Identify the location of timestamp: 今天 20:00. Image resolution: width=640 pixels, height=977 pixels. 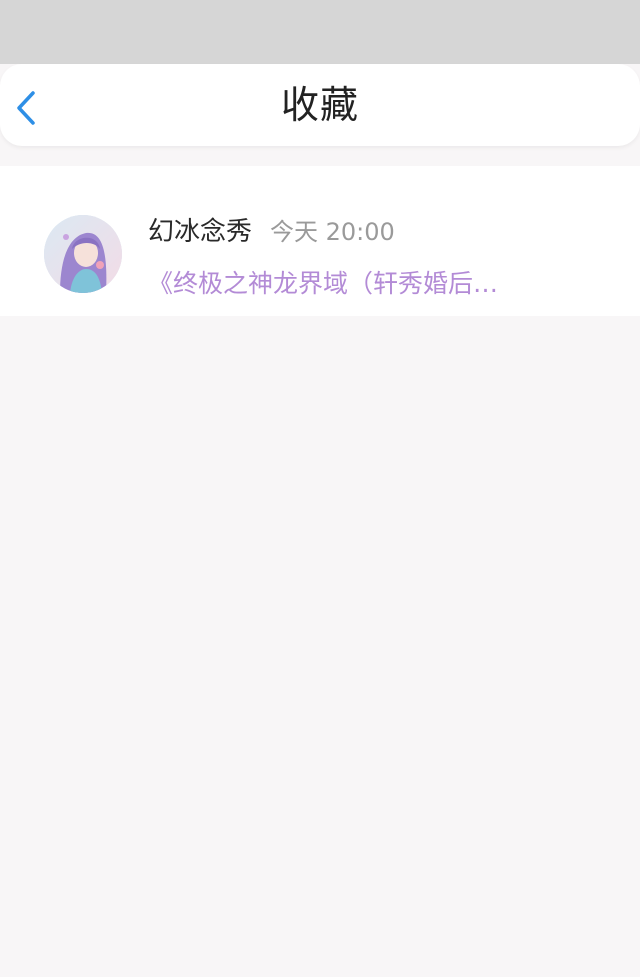
(332, 232).